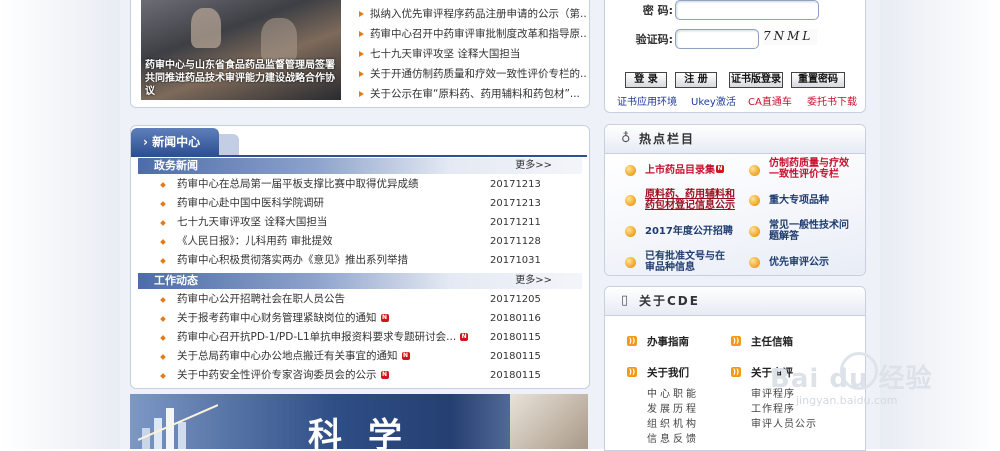 The width and height of the screenshot is (1000, 451). What do you see at coordinates (252, 222) in the screenshot?
I see `news-title: 七十九天审评攻坚 诠释大国担当` at bounding box center [252, 222].